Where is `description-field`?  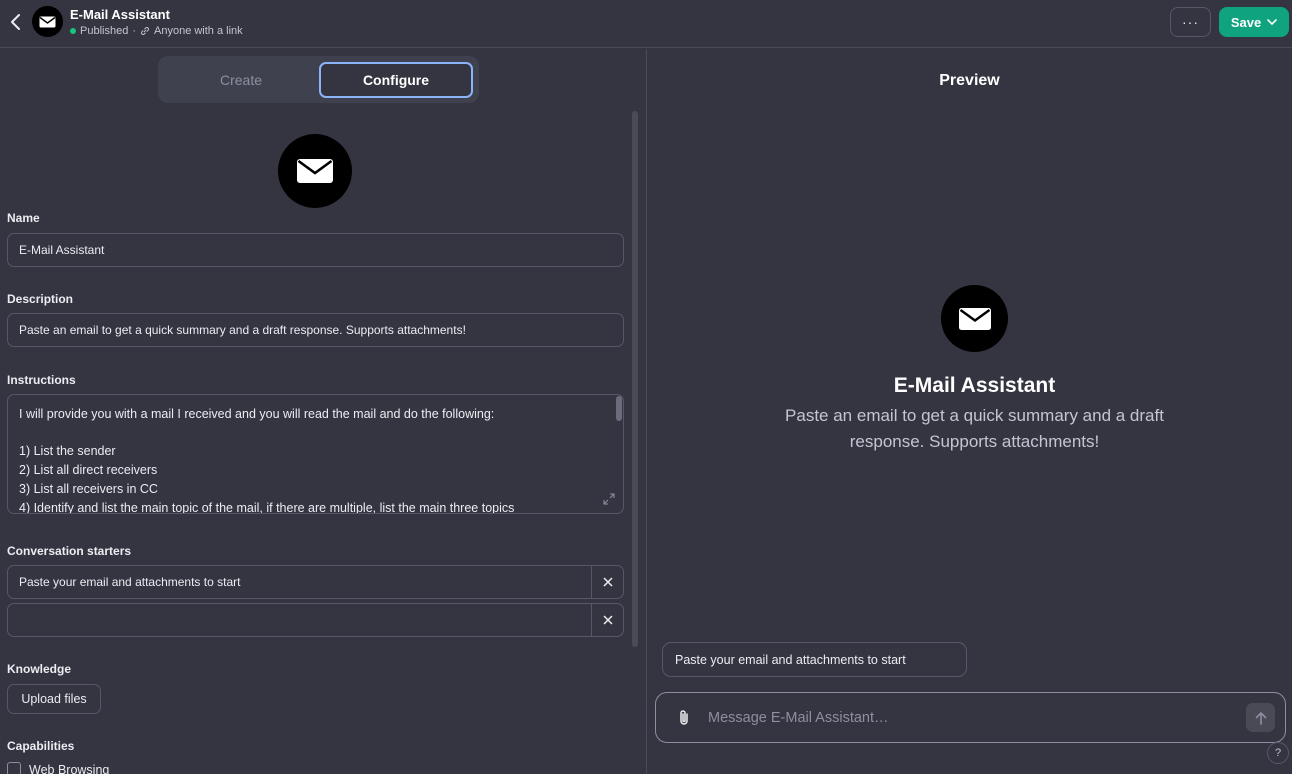 description-field is located at coordinates (315, 330).